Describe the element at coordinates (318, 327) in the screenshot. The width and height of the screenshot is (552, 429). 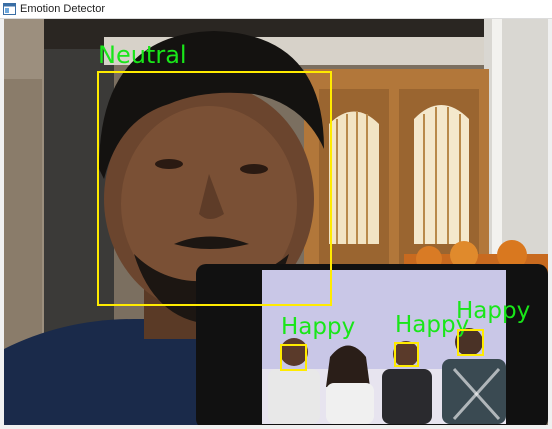
I see `emotion-label-person-1: Happy` at that location.